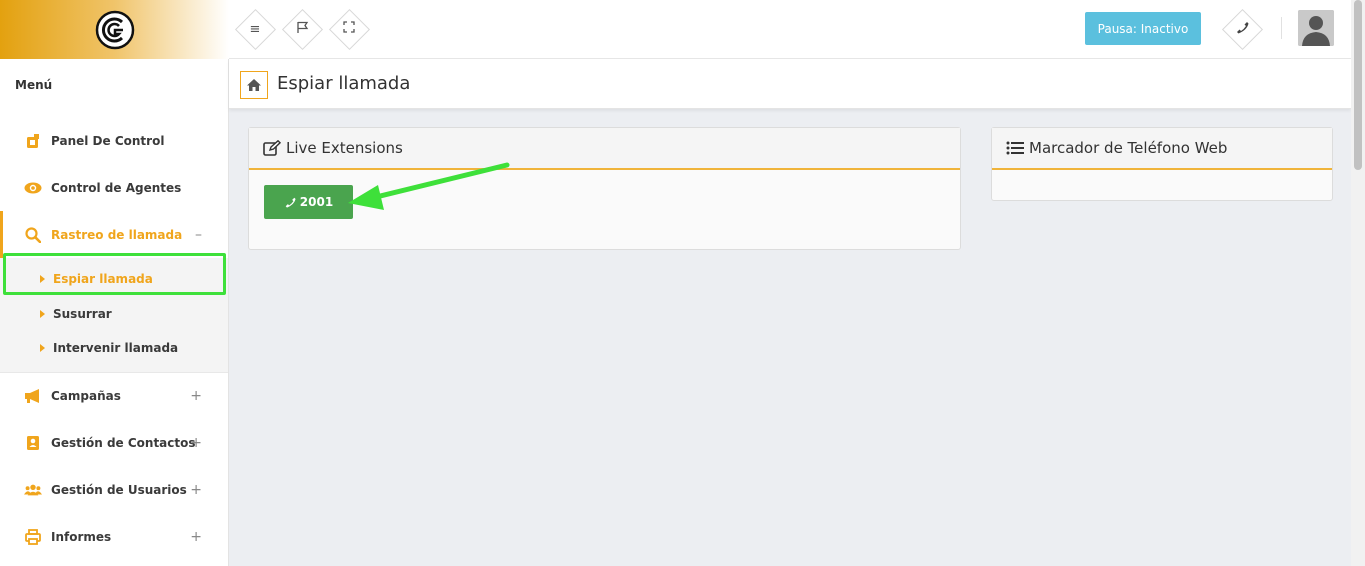 The height and width of the screenshot is (566, 1365). I want to click on collapse-toggle: –, so click(198, 235).